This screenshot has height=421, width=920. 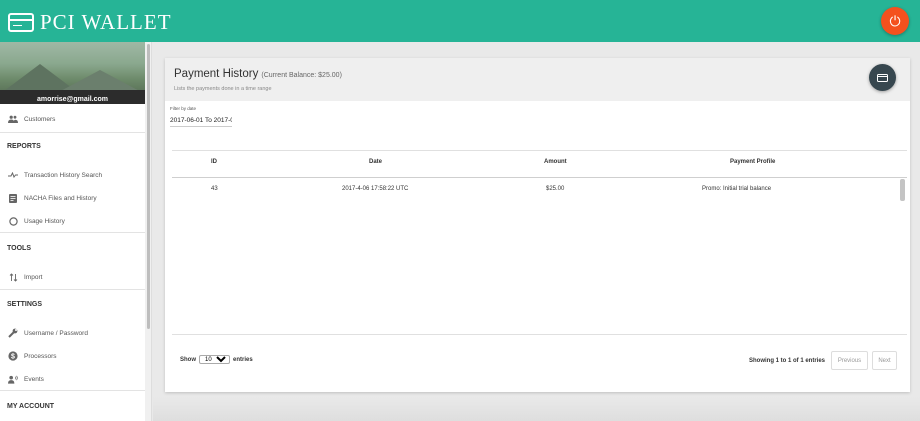 What do you see at coordinates (34, 379) in the screenshot?
I see `sidebar-item-label: Events` at bounding box center [34, 379].